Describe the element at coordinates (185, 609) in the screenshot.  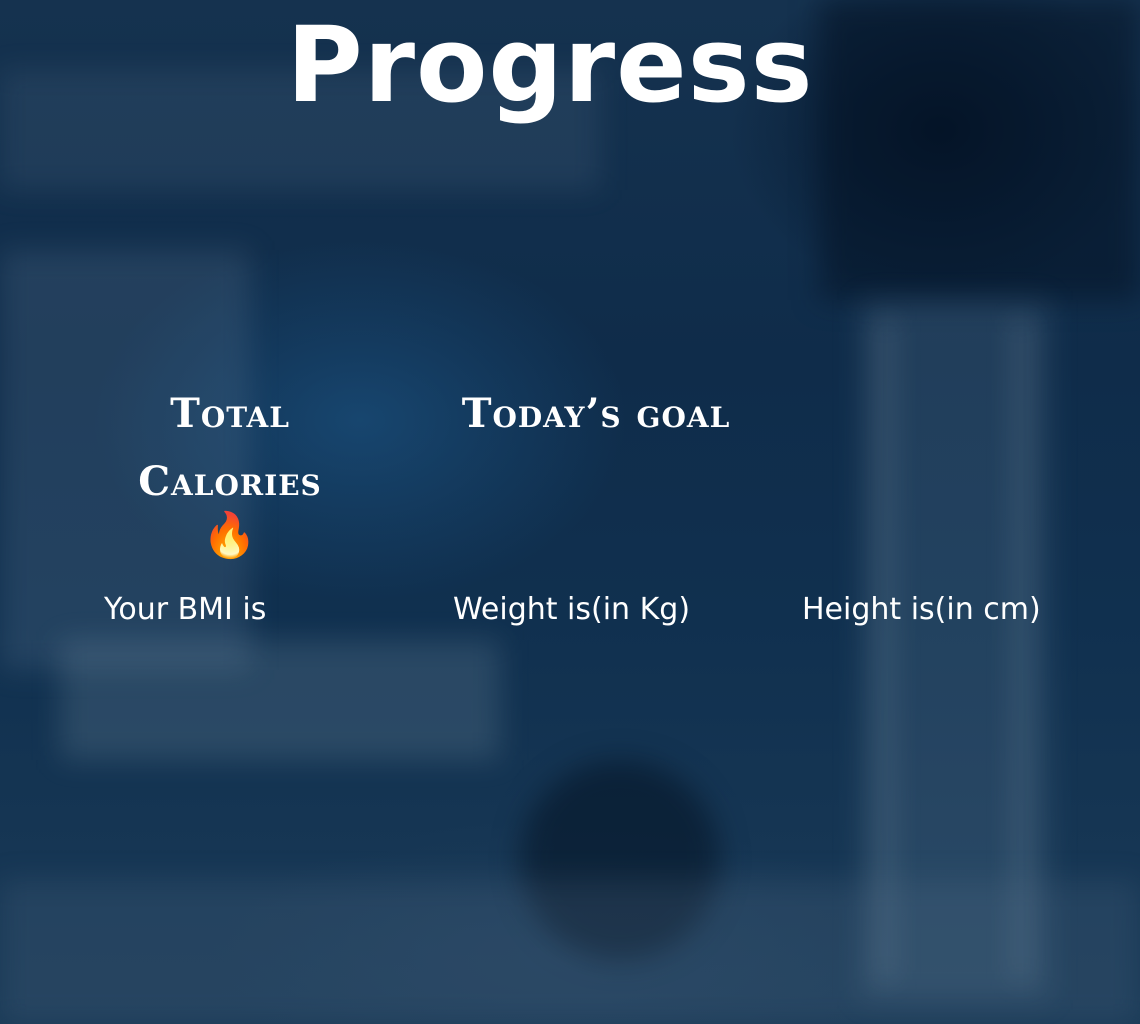
I see `bmi-label: Your BMI is` at that location.